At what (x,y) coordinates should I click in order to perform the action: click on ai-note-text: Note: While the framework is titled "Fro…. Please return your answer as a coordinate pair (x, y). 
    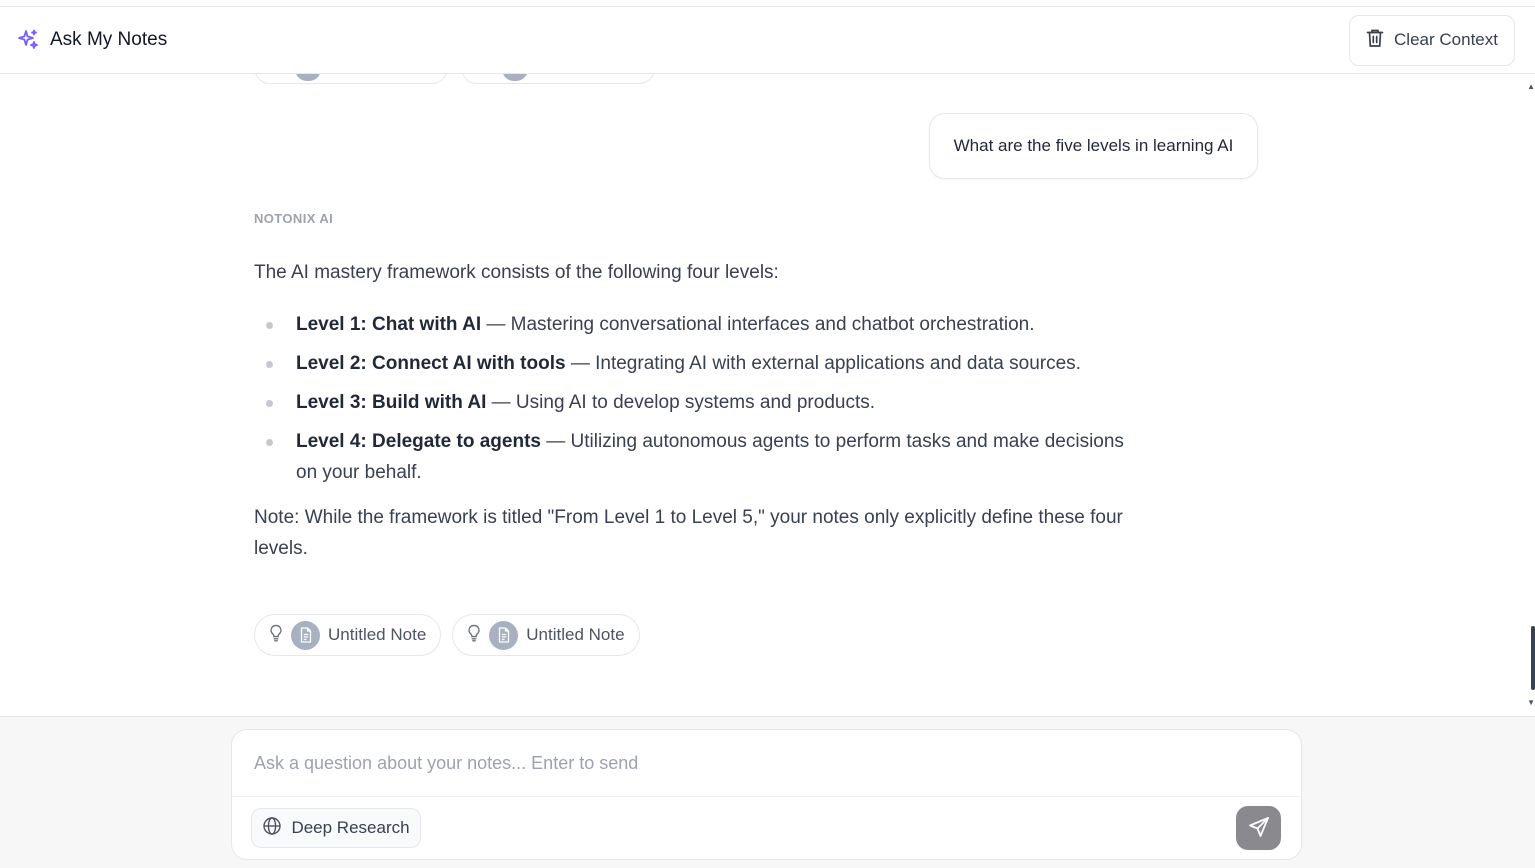
    Looking at the image, I should click on (688, 533).